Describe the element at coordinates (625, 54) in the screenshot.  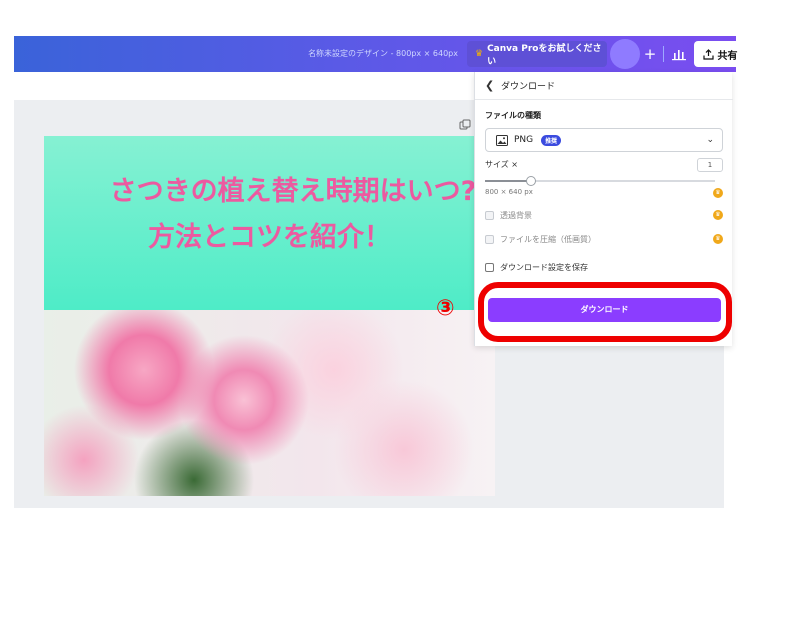
I see `avatar` at that location.